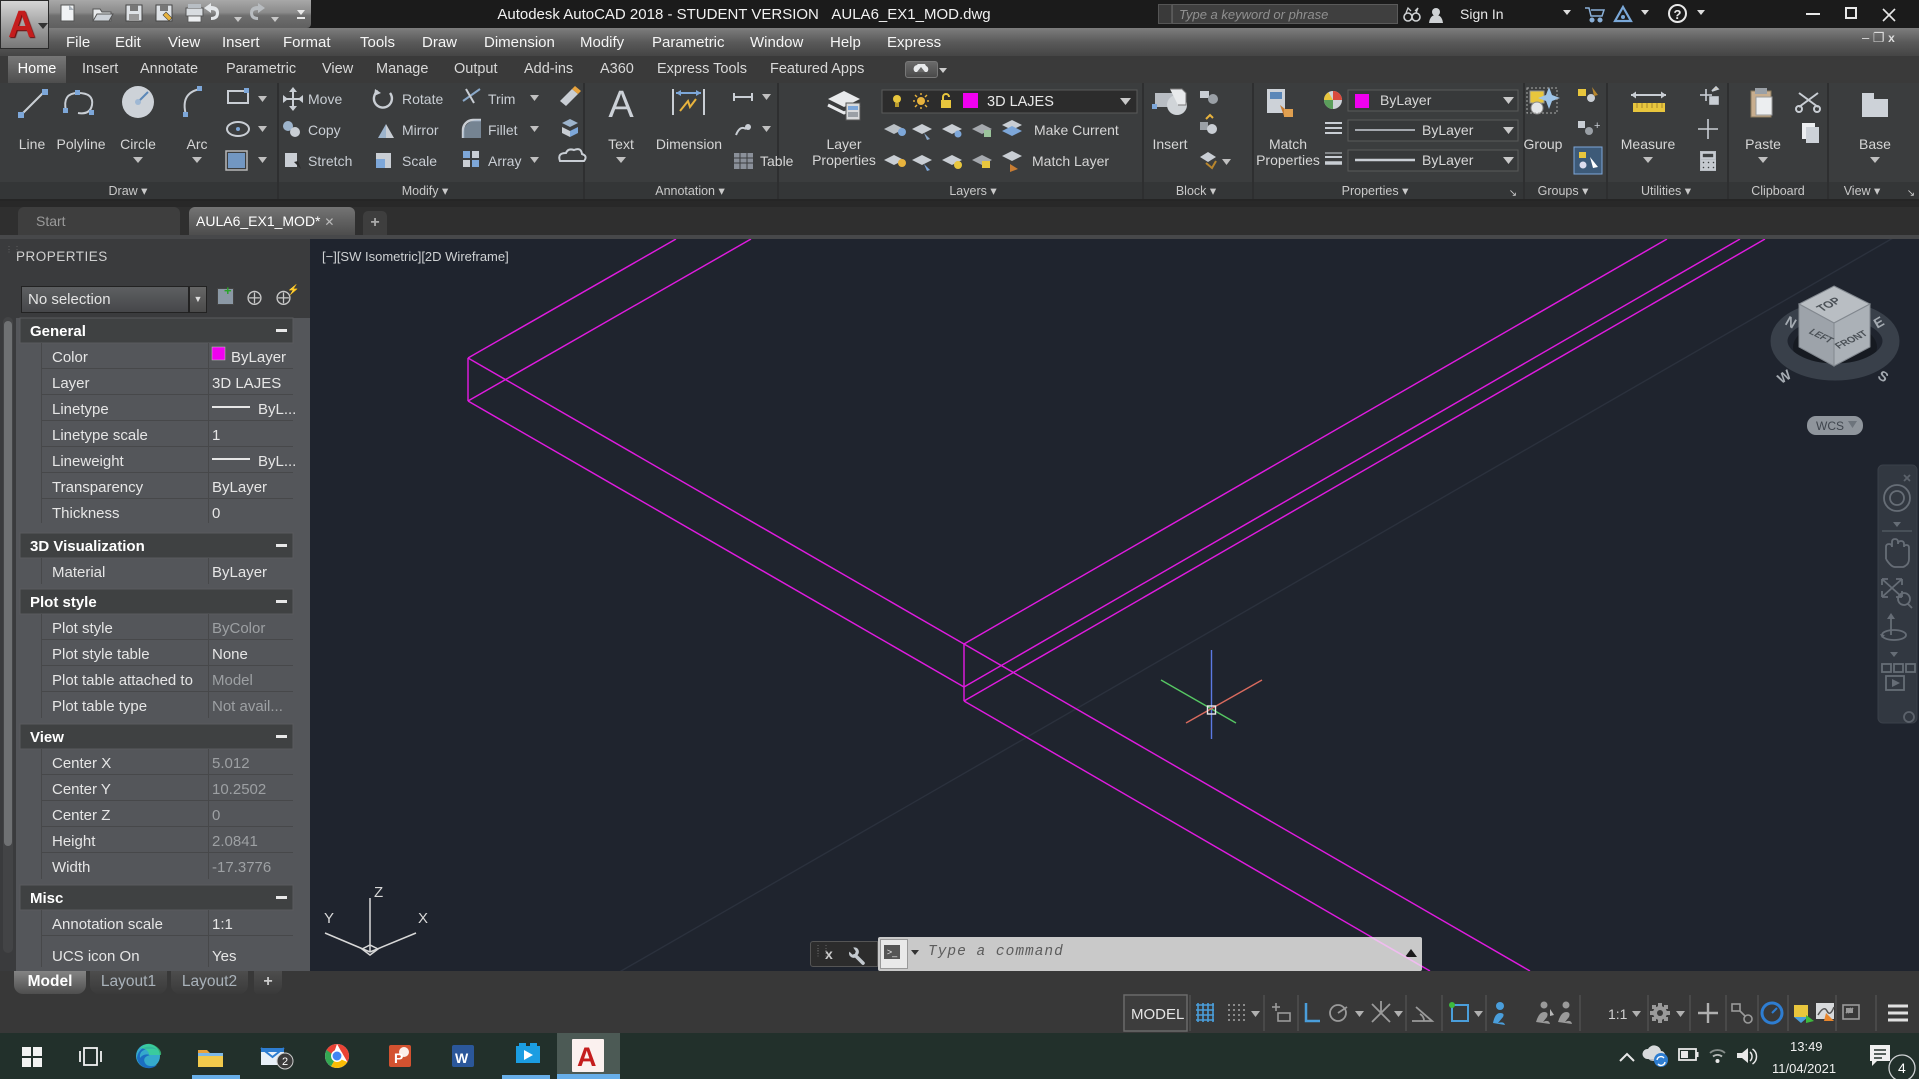 This screenshot has height=1079, width=1919. What do you see at coordinates (88, 461) in the screenshot?
I see `svg-text: Lineweight` at bounding box center [88, 461].